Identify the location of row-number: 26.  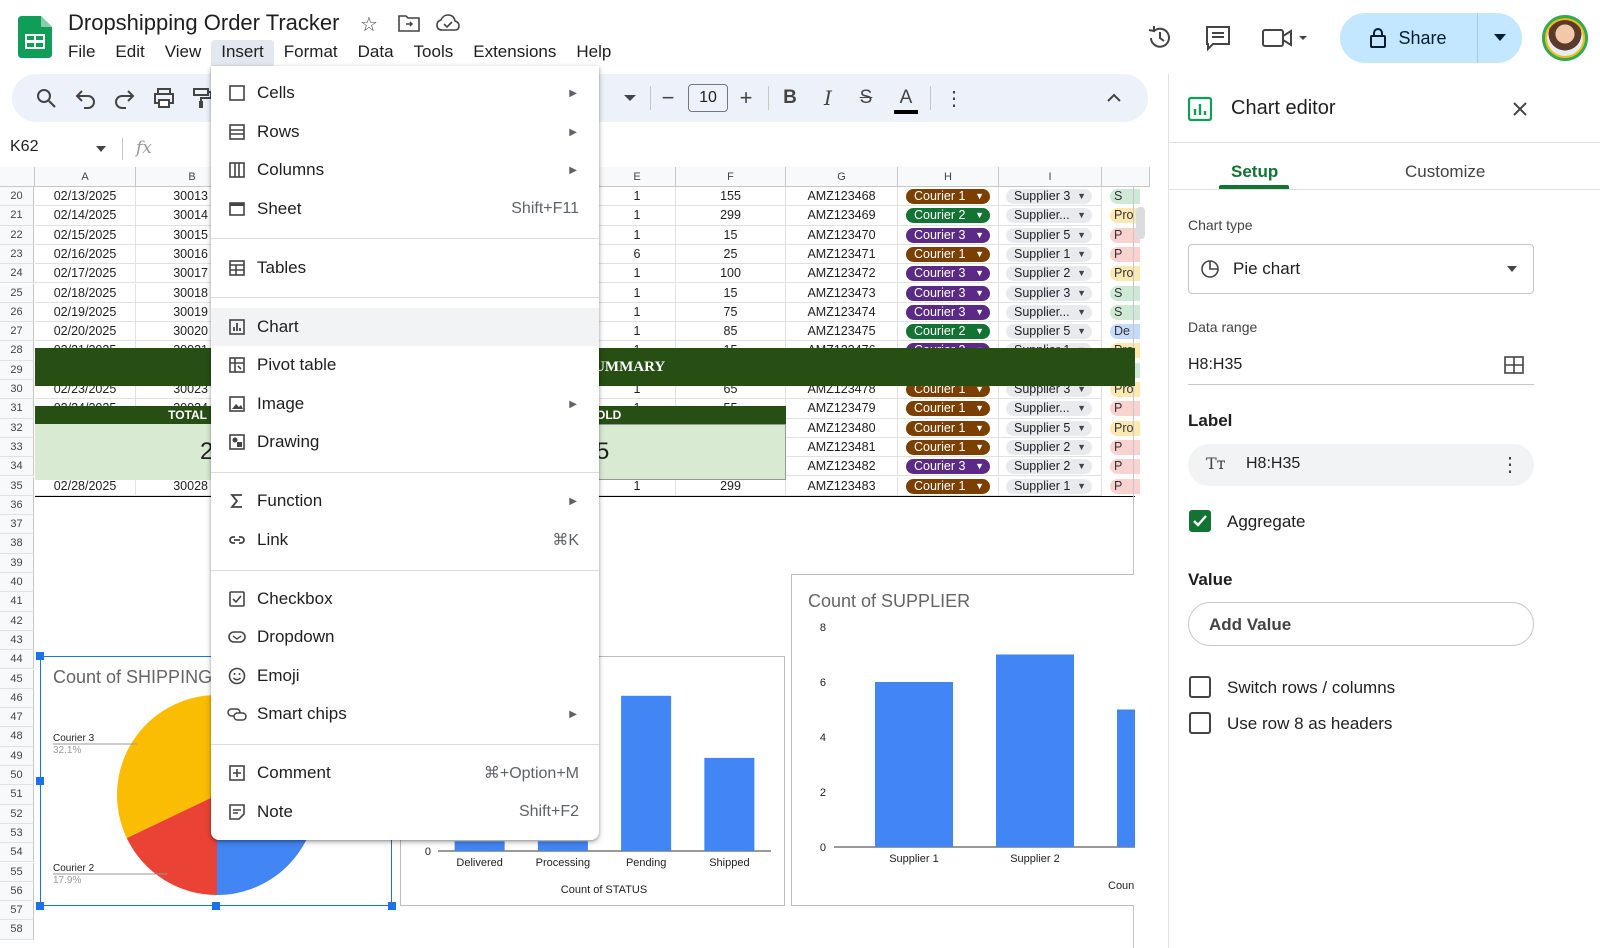
(17, 312).